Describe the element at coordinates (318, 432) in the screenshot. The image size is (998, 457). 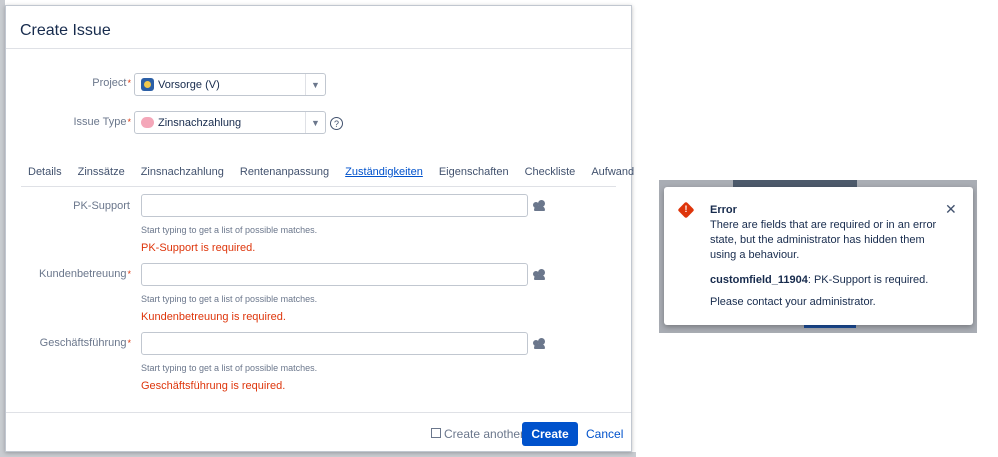
I see `dialog-footer: Create another Create Cancel` at that location.